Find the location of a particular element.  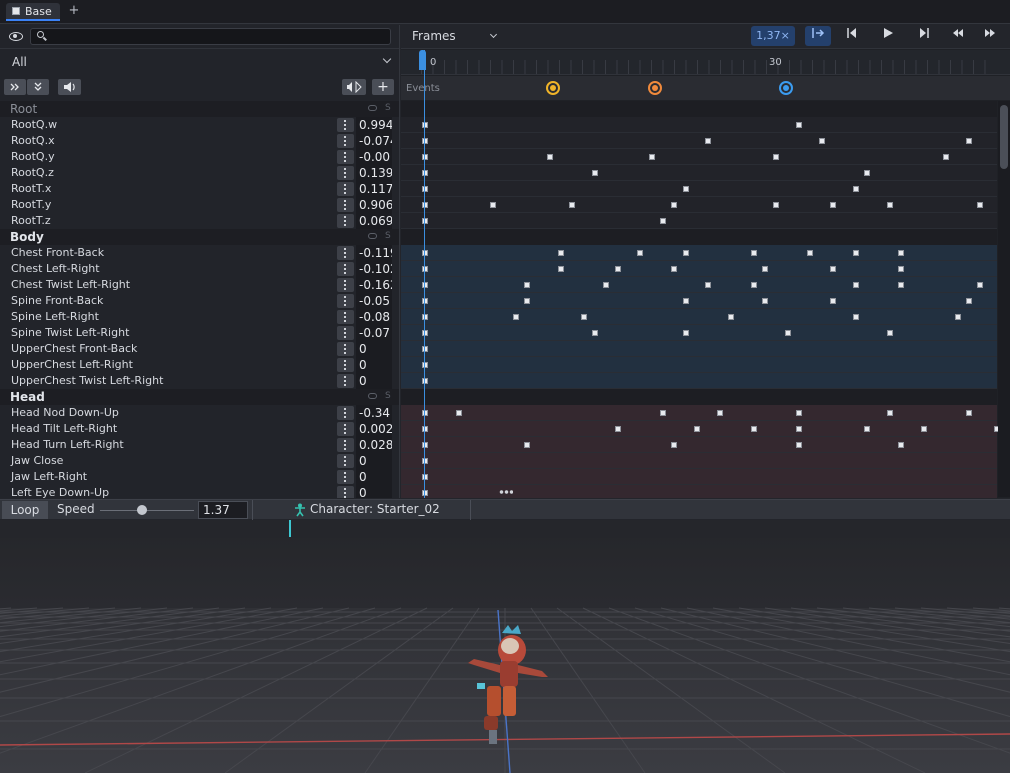

snap-to-key-button is located at coordinates (818, 36).